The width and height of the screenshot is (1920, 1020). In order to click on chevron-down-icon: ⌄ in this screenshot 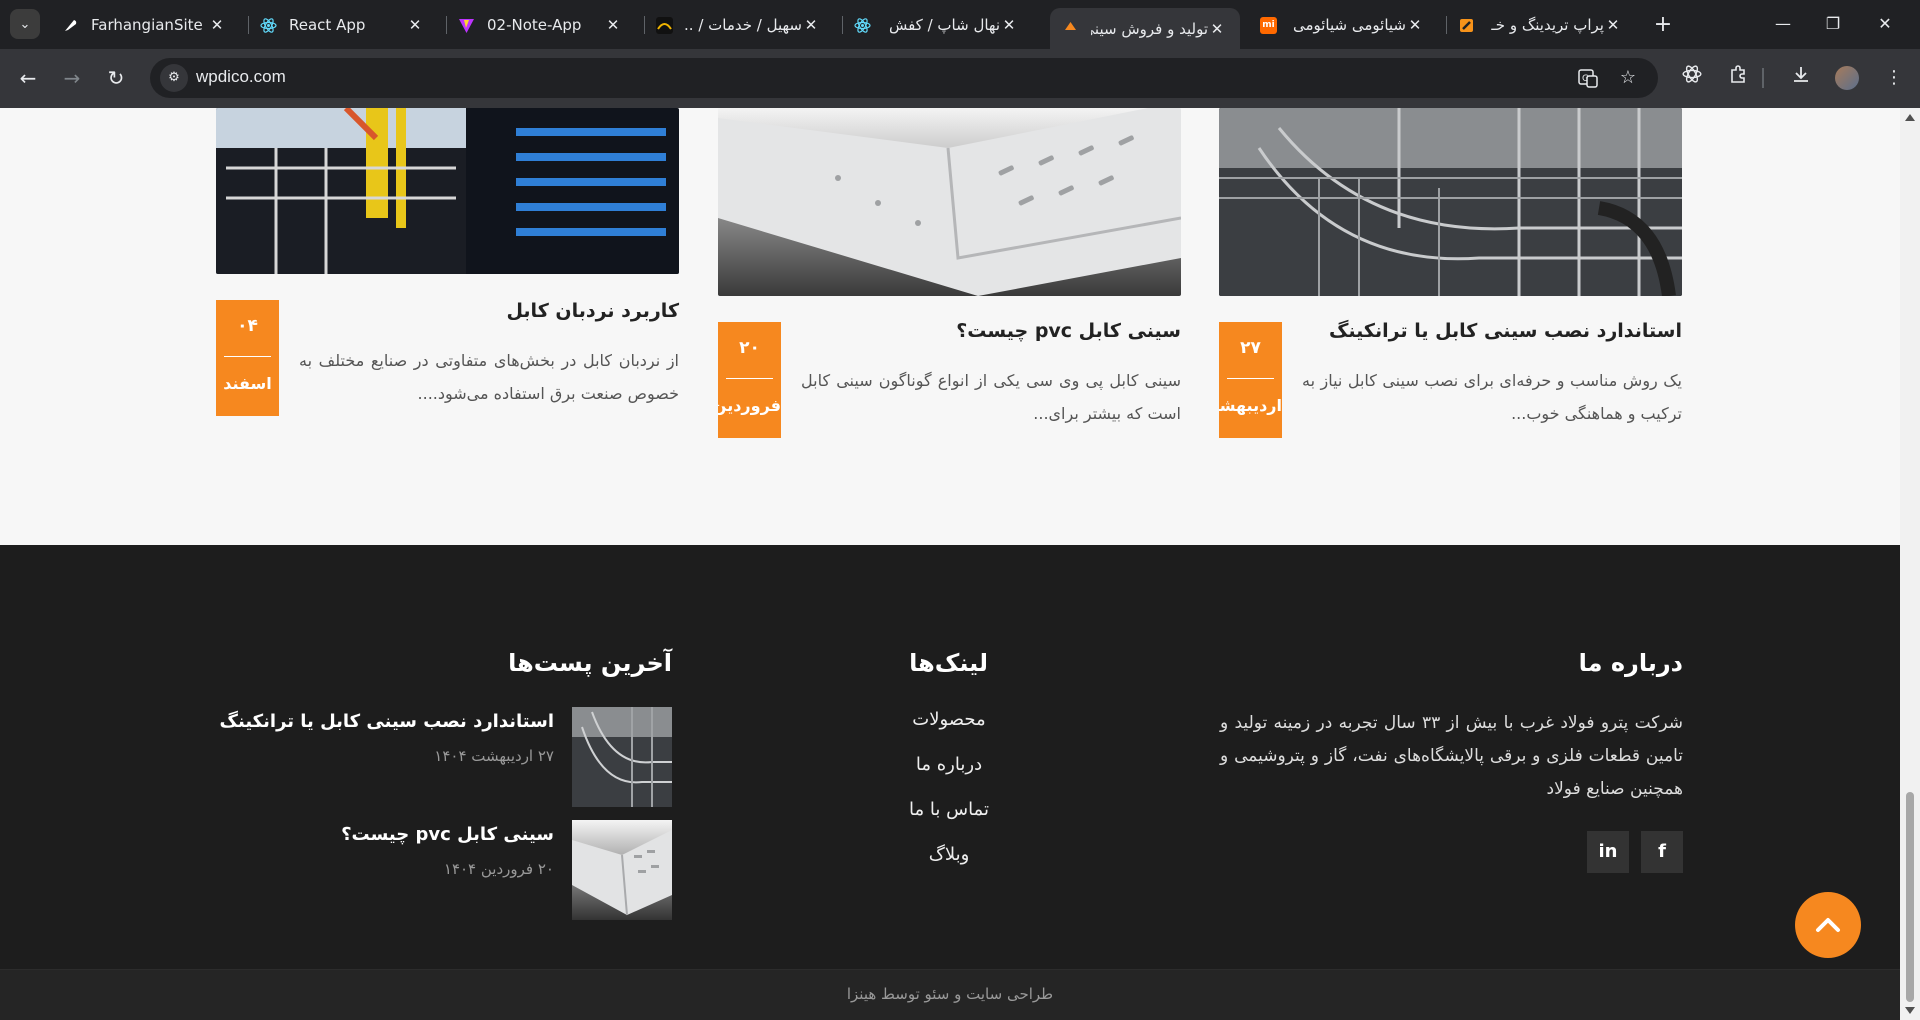, I will do `click(25, 24)`.